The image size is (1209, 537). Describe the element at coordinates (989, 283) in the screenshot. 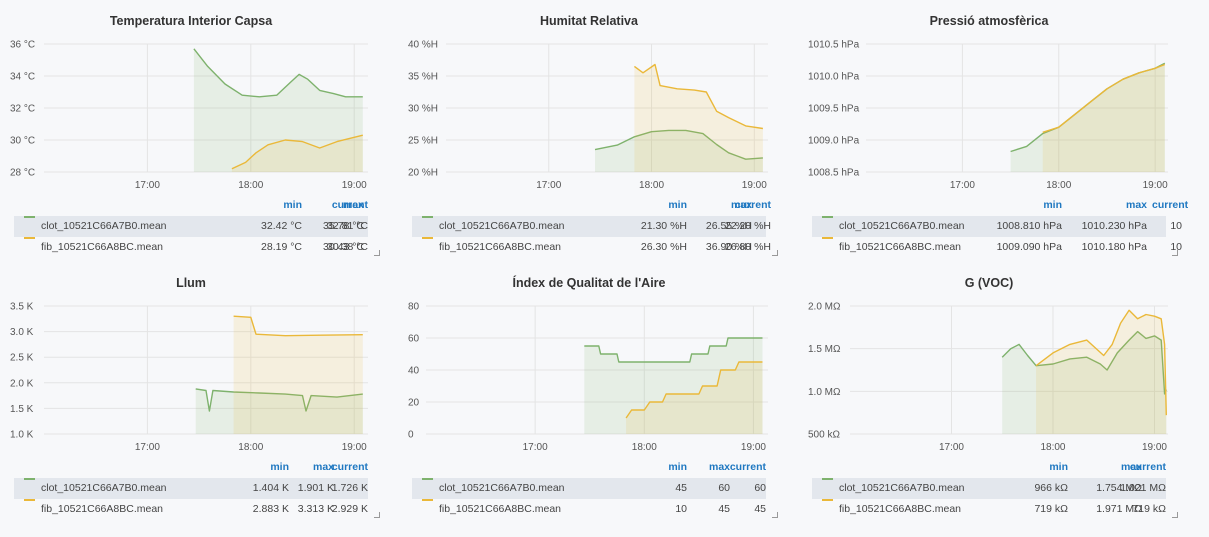

I see `panel-title: G (VOC)` at that location.